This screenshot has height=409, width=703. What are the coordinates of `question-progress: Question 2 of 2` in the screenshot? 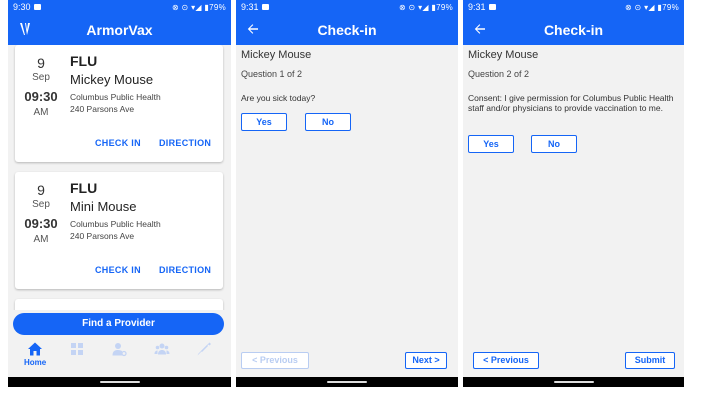 It's located at (499, 74).